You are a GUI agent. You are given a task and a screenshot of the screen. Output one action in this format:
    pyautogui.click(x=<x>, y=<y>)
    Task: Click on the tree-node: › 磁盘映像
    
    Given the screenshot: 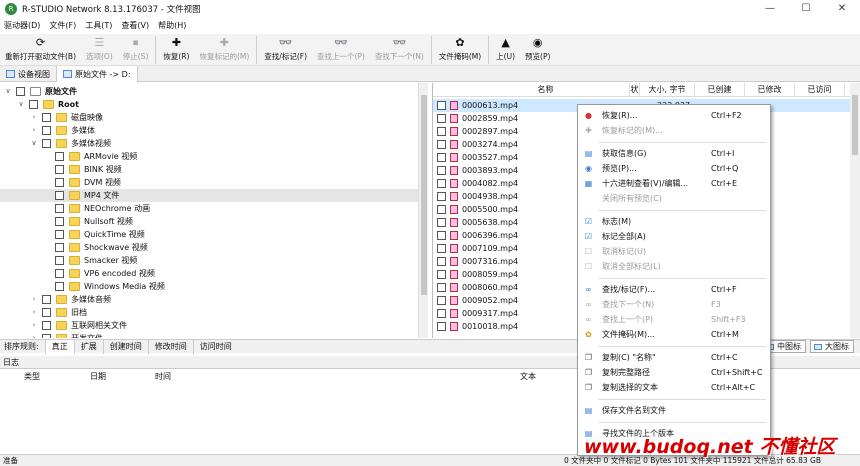 What is the action you would take?
    pyautogui.click(x=209, y=117)
    